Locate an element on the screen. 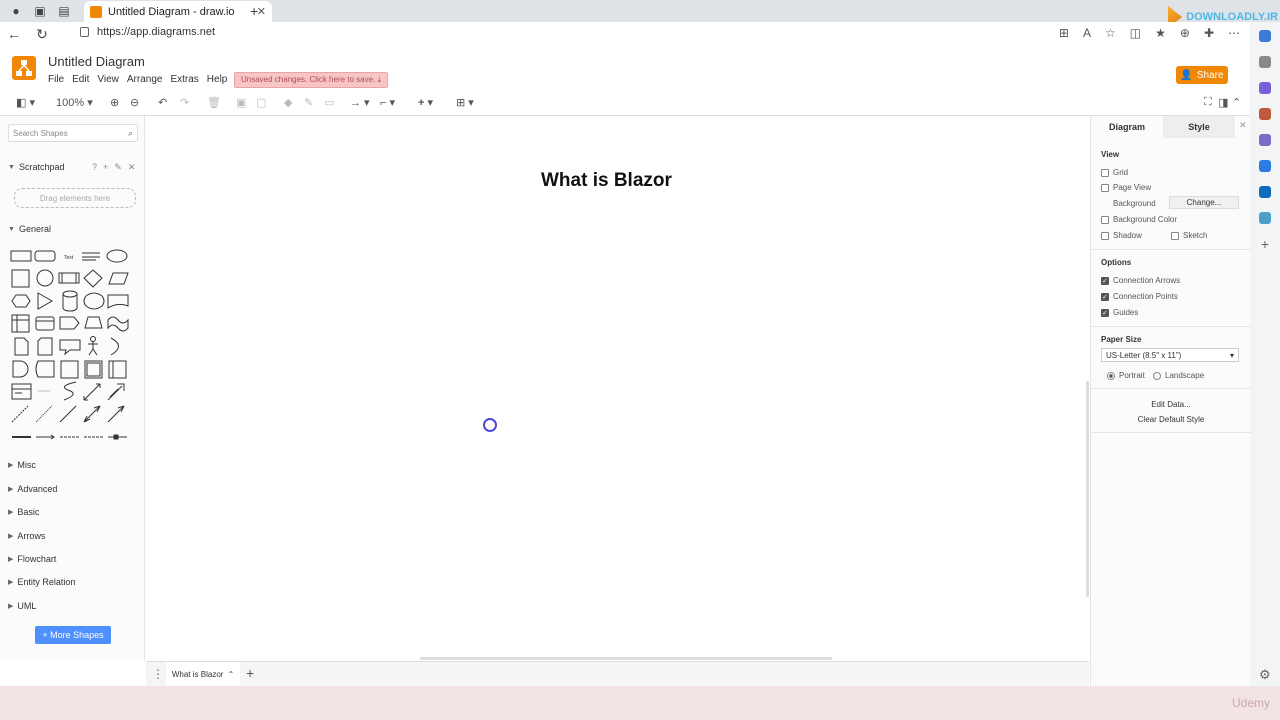 The width and height of the screenshot is (1280, 720). line-color-icon: ✎ is located at coordinates (308, 102).